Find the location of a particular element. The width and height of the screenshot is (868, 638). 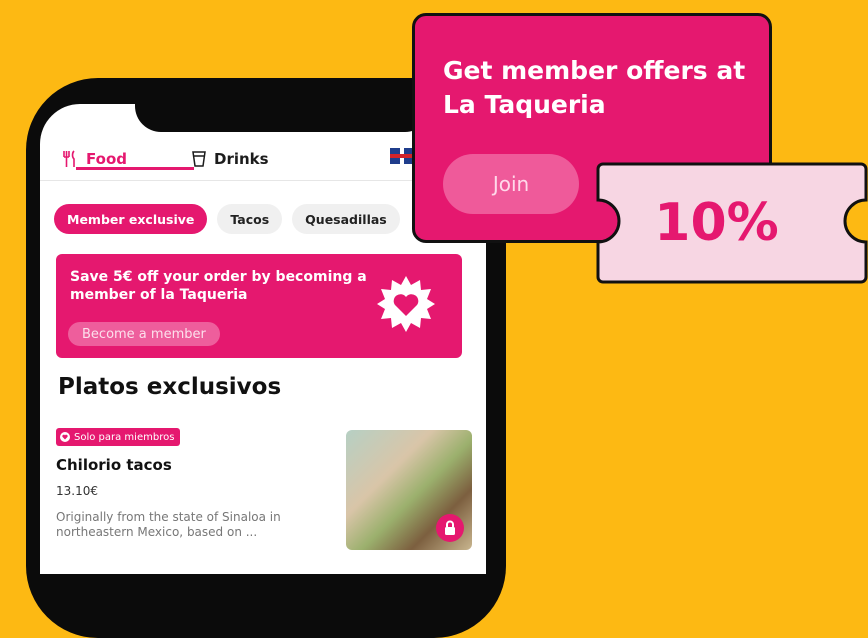

filter-chips: Member exclusive Tacos Quesadillas is located at coordinates (227, 219).